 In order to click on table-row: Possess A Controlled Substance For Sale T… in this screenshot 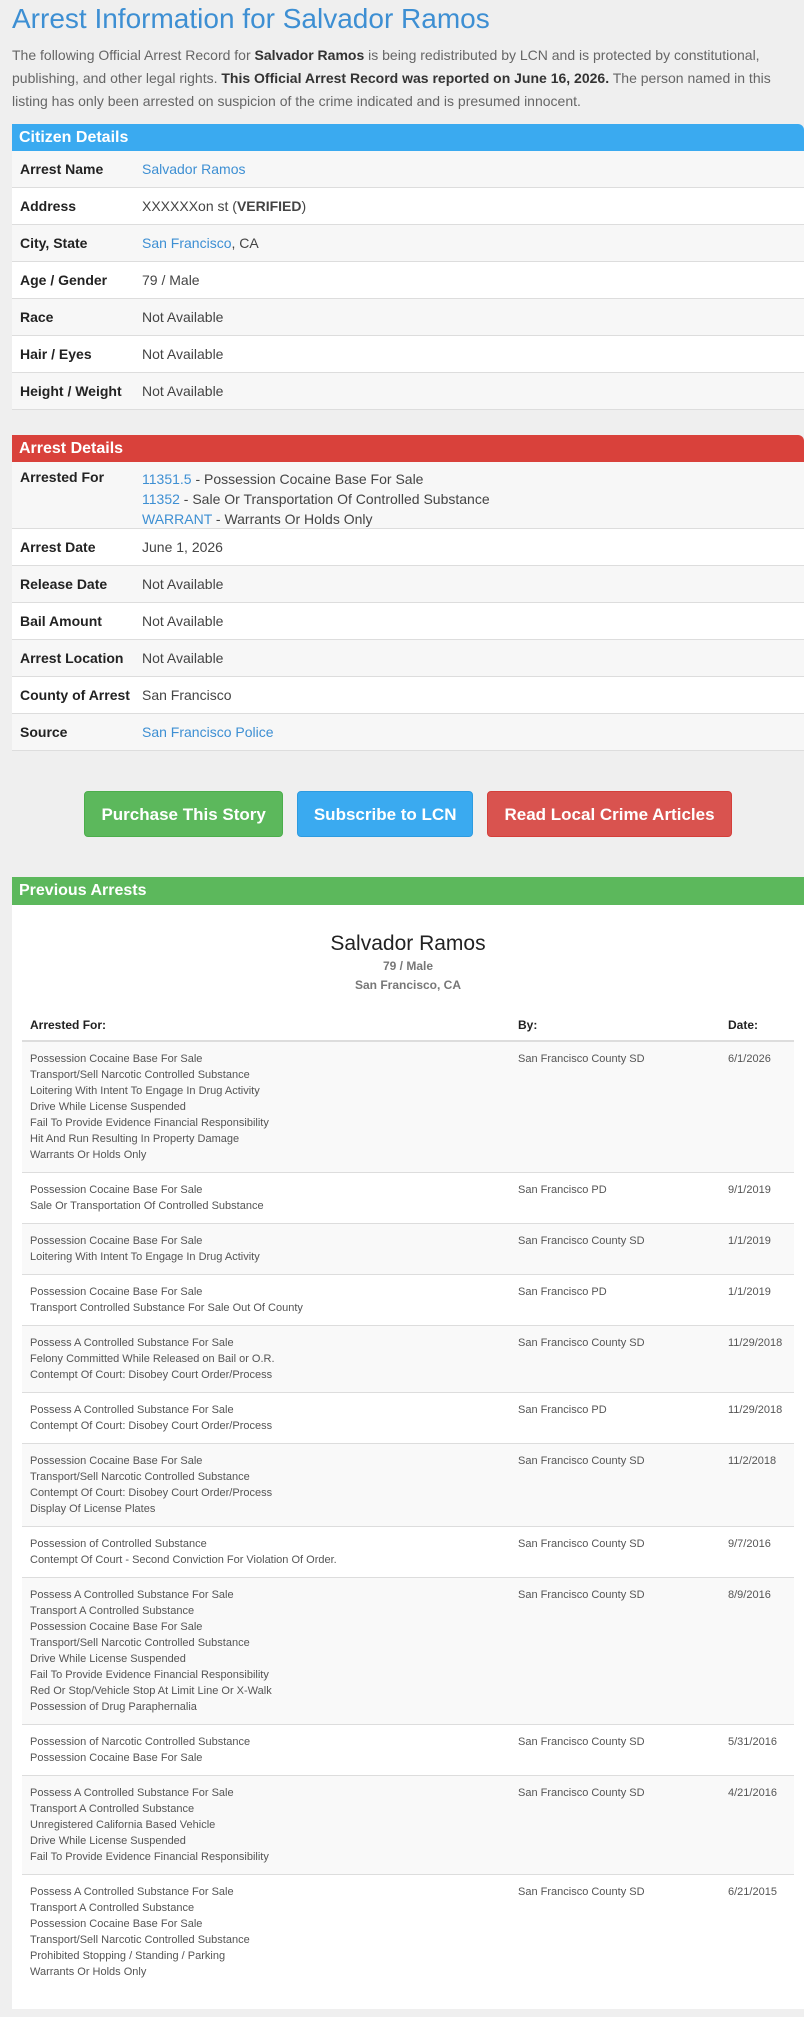, I will do `click(408, 1931)`.